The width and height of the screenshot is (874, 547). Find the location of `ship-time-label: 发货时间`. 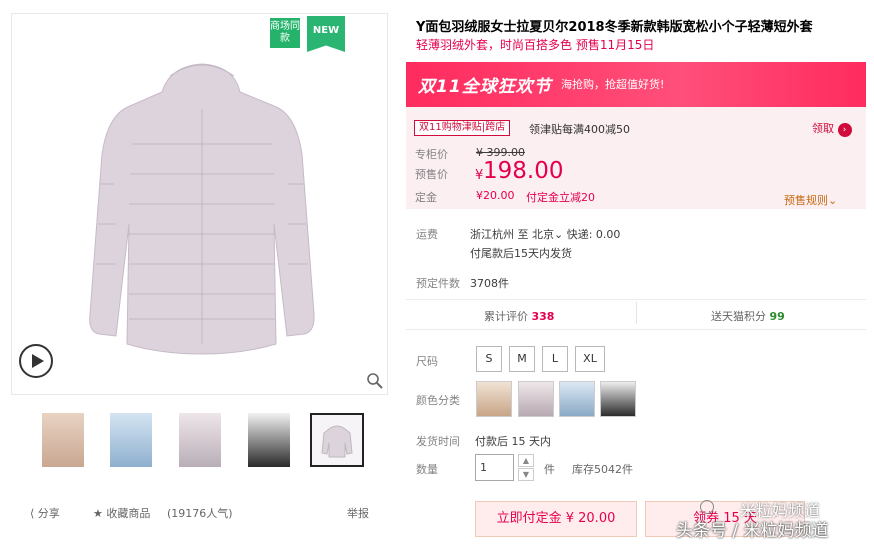

ship-time-label: 发货时间 is located at coordinates (438, 441).